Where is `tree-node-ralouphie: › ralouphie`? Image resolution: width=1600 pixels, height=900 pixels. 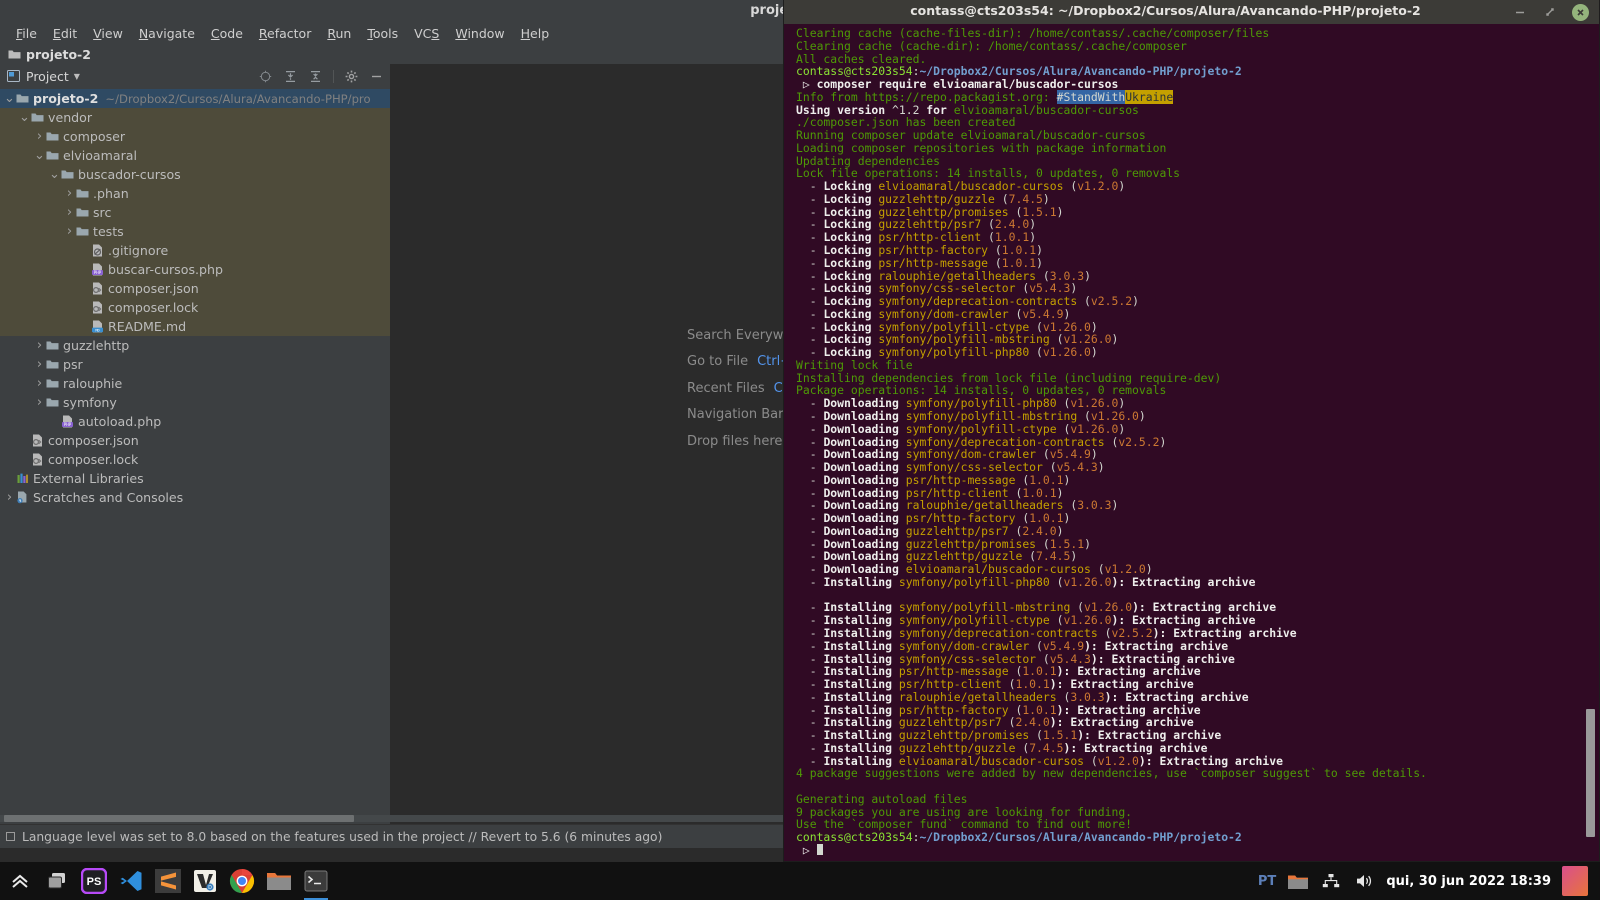 tree-node-ralouphie: › ralouphie is located at coordinates (195, 383).